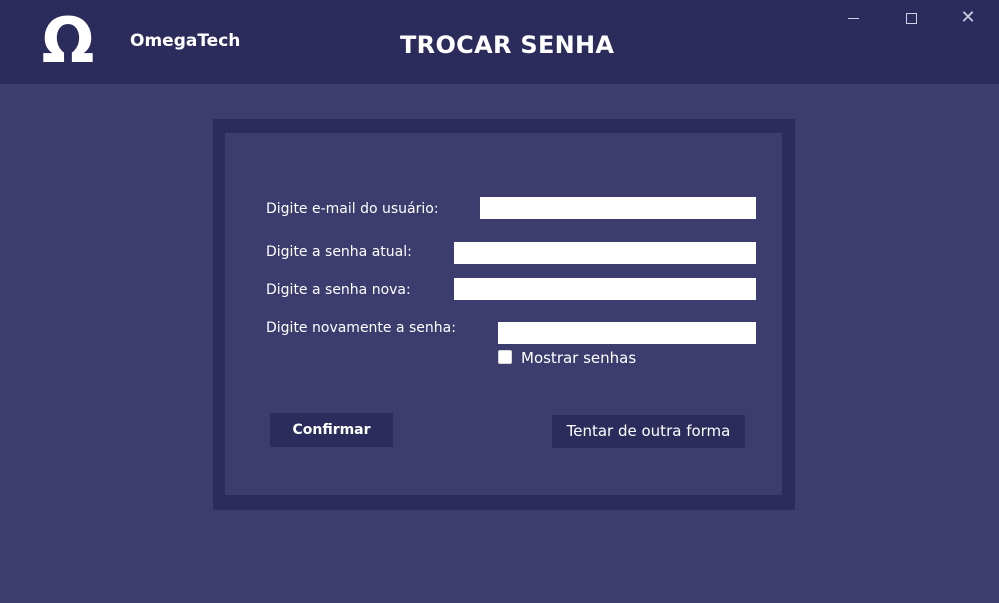  I want to click on maximize-icon, so click(911, 18).